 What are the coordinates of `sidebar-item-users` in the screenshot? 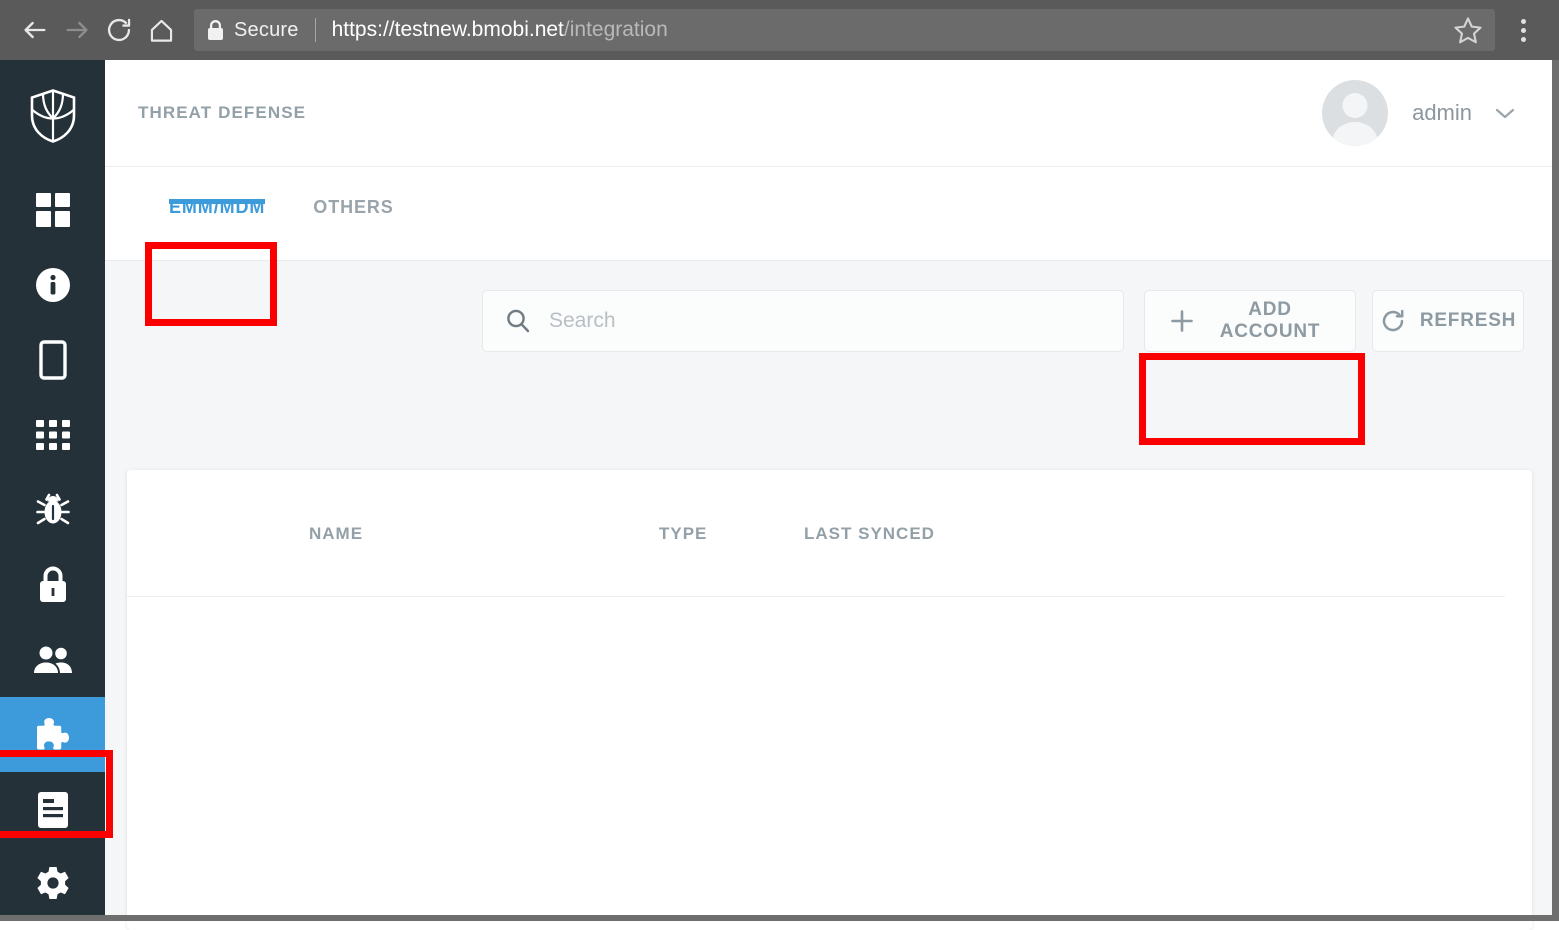 It's located at (52, 659).